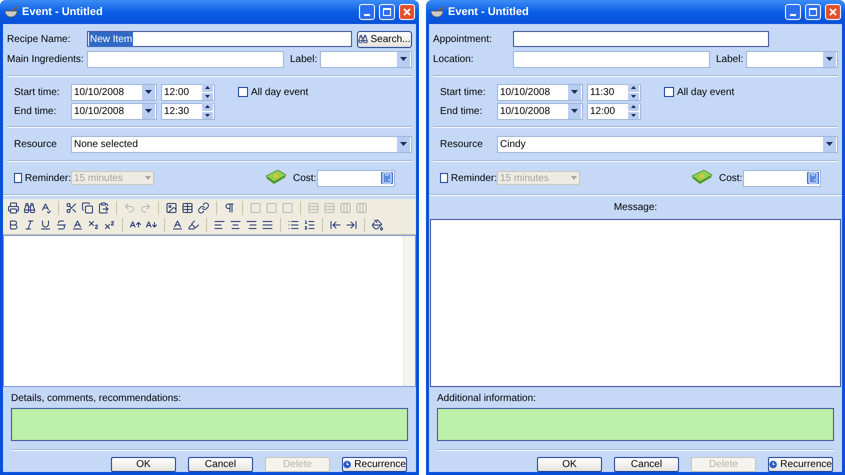 This screenshot has height=475, width=845. What do you see at coordinates (45, 59) in the screenshot?
I see `field-label: Main Ingredients:` at bounding box center [45, 59].